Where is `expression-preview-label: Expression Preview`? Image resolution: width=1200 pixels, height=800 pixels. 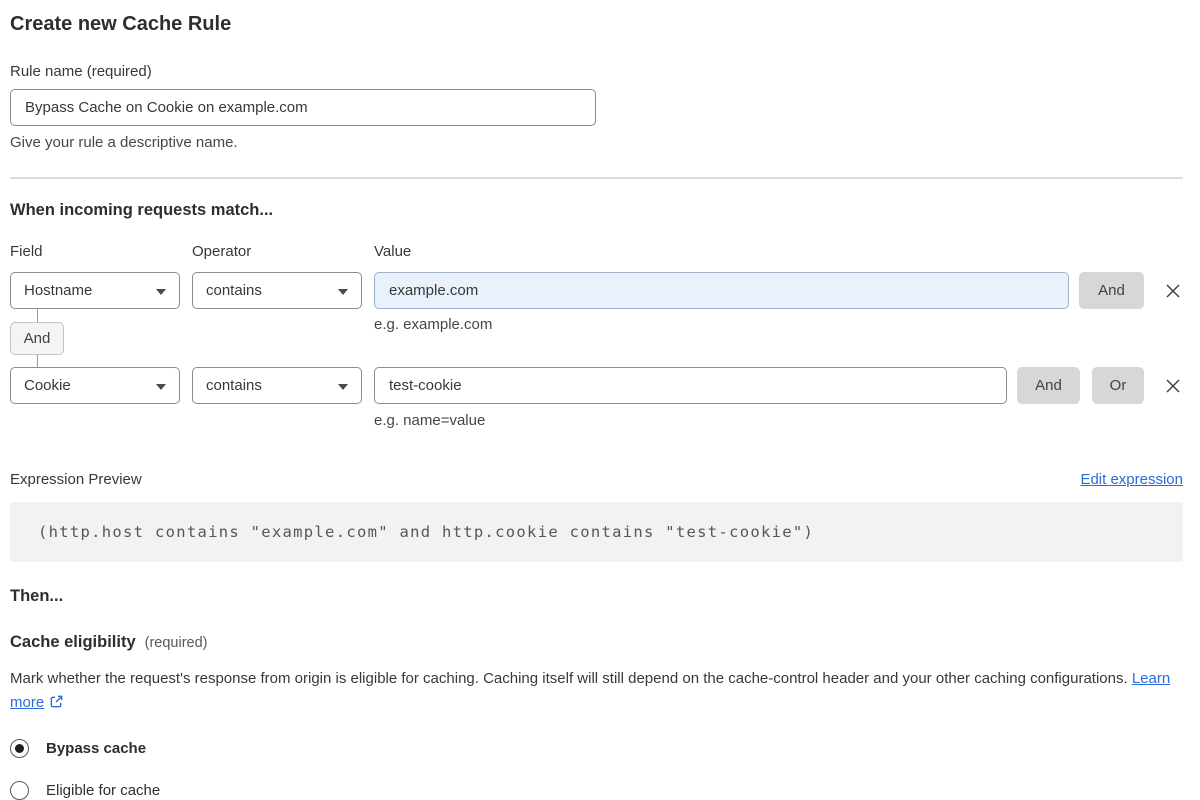
expression-preview-label: Expression Preview is located at coordinates (76, 479).